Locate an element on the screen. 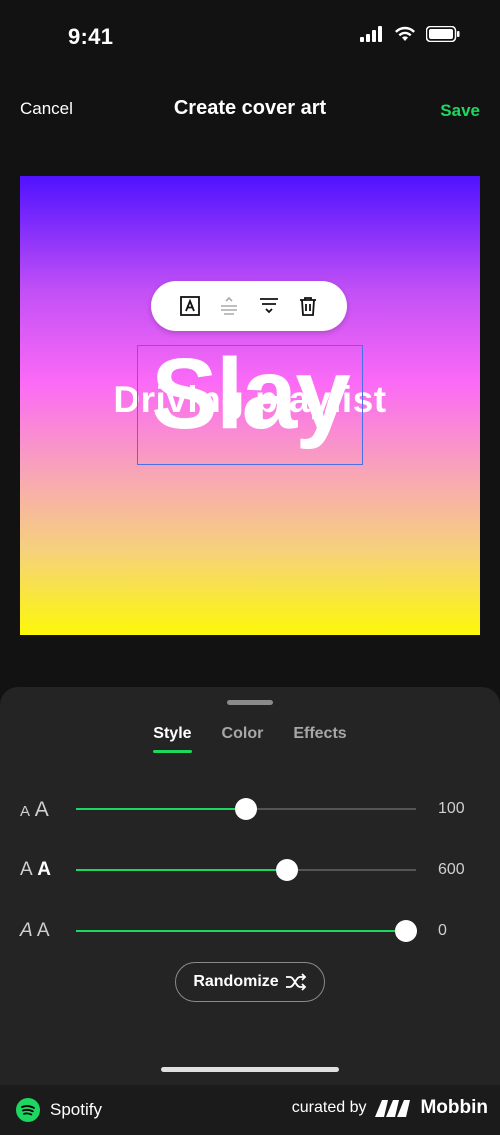 The image size is (500, 1135). trash-icon is located at coordinates (307, 306).